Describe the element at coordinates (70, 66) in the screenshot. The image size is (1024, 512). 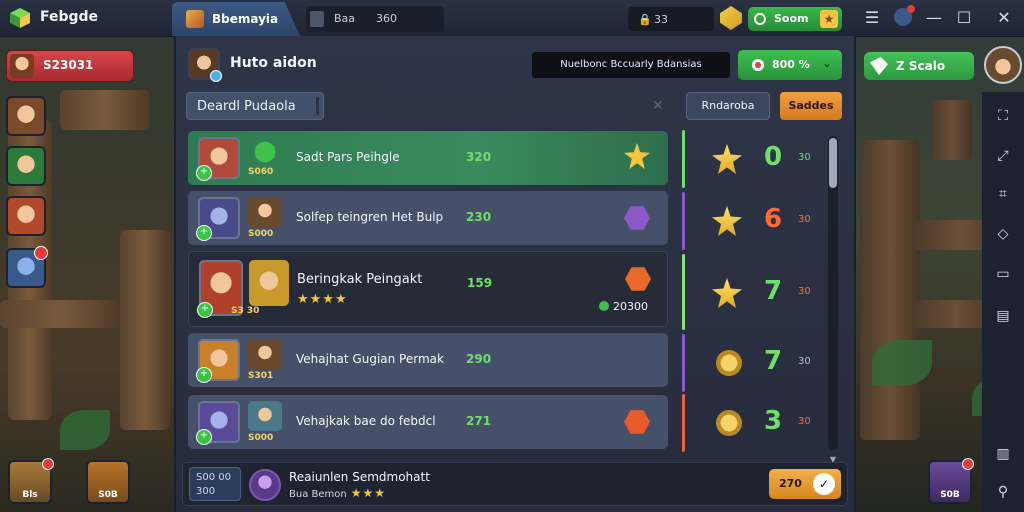
I see `player-currency-pill: S23031` at that location.